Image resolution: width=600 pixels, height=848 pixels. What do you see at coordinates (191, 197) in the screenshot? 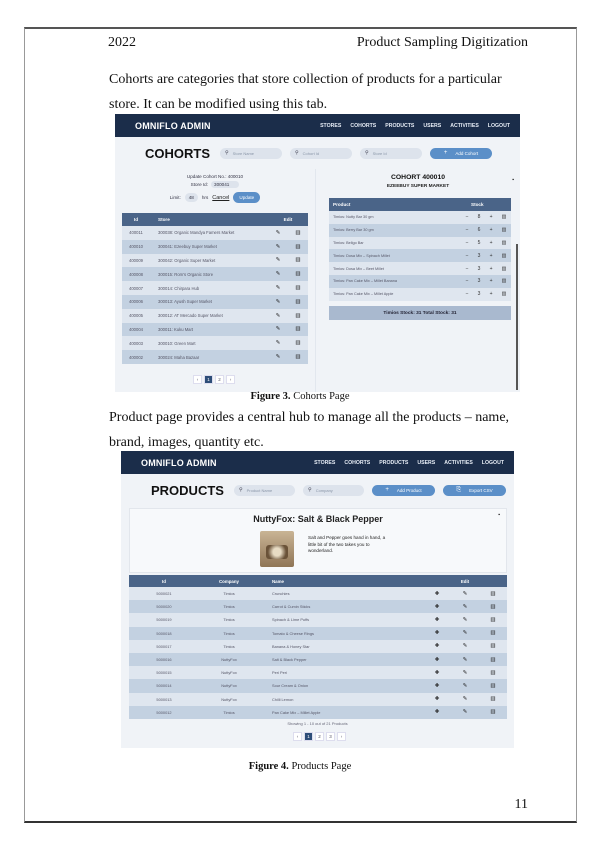
I see `limit-input: 48` at bounding box center [191, 197].